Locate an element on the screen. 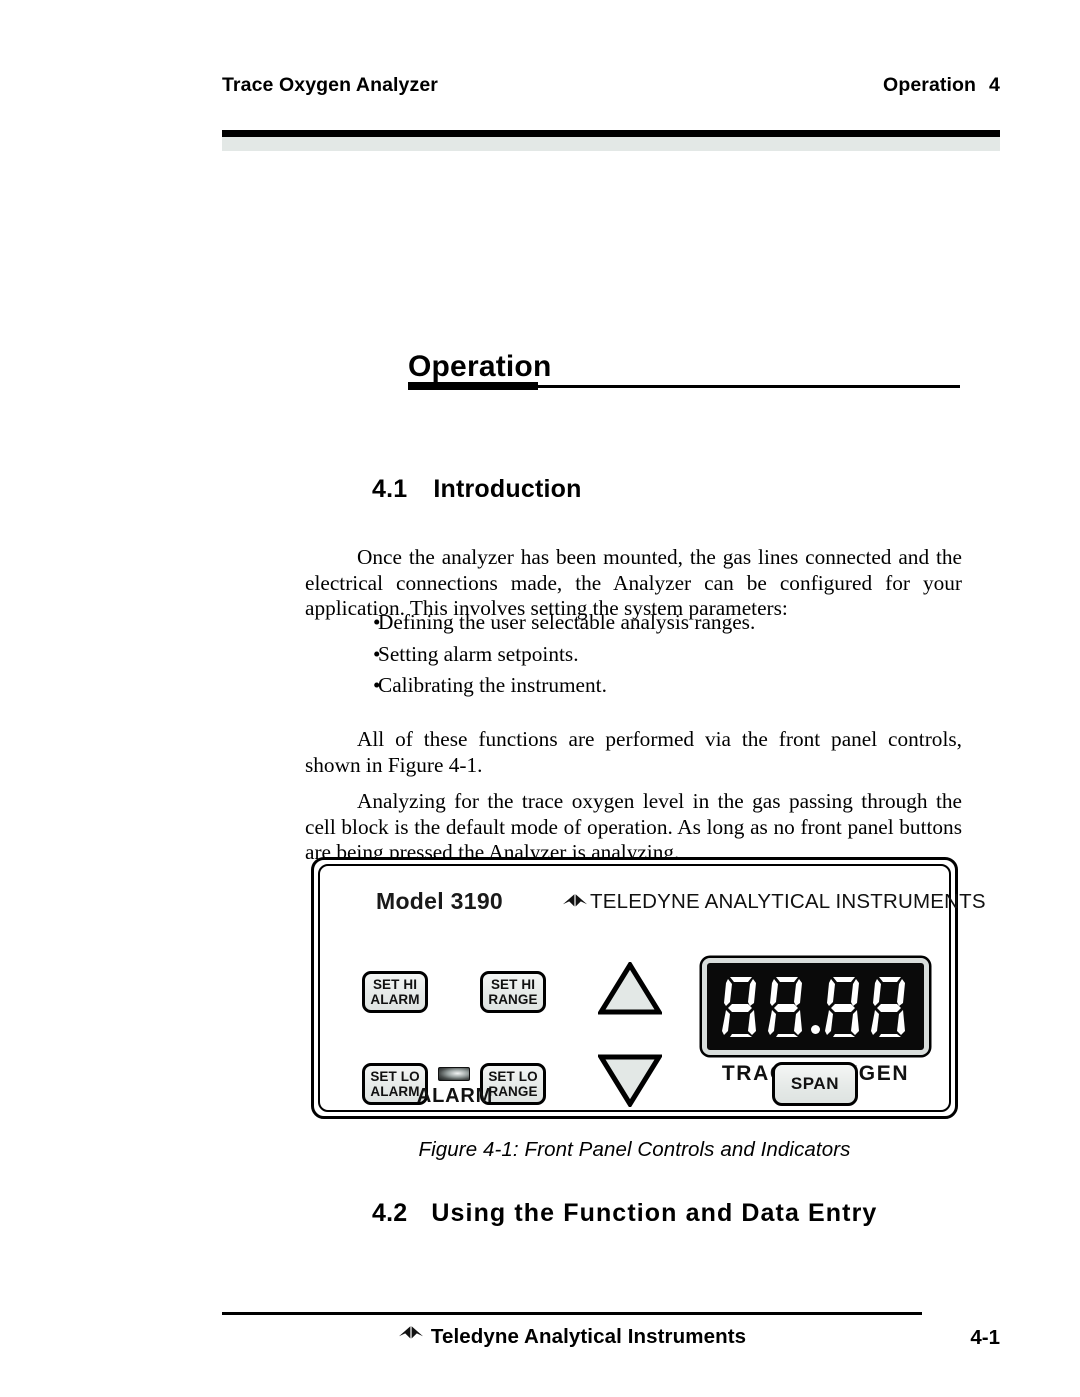  running-header-right: Operation 4 is located at coordinates (941, 85).